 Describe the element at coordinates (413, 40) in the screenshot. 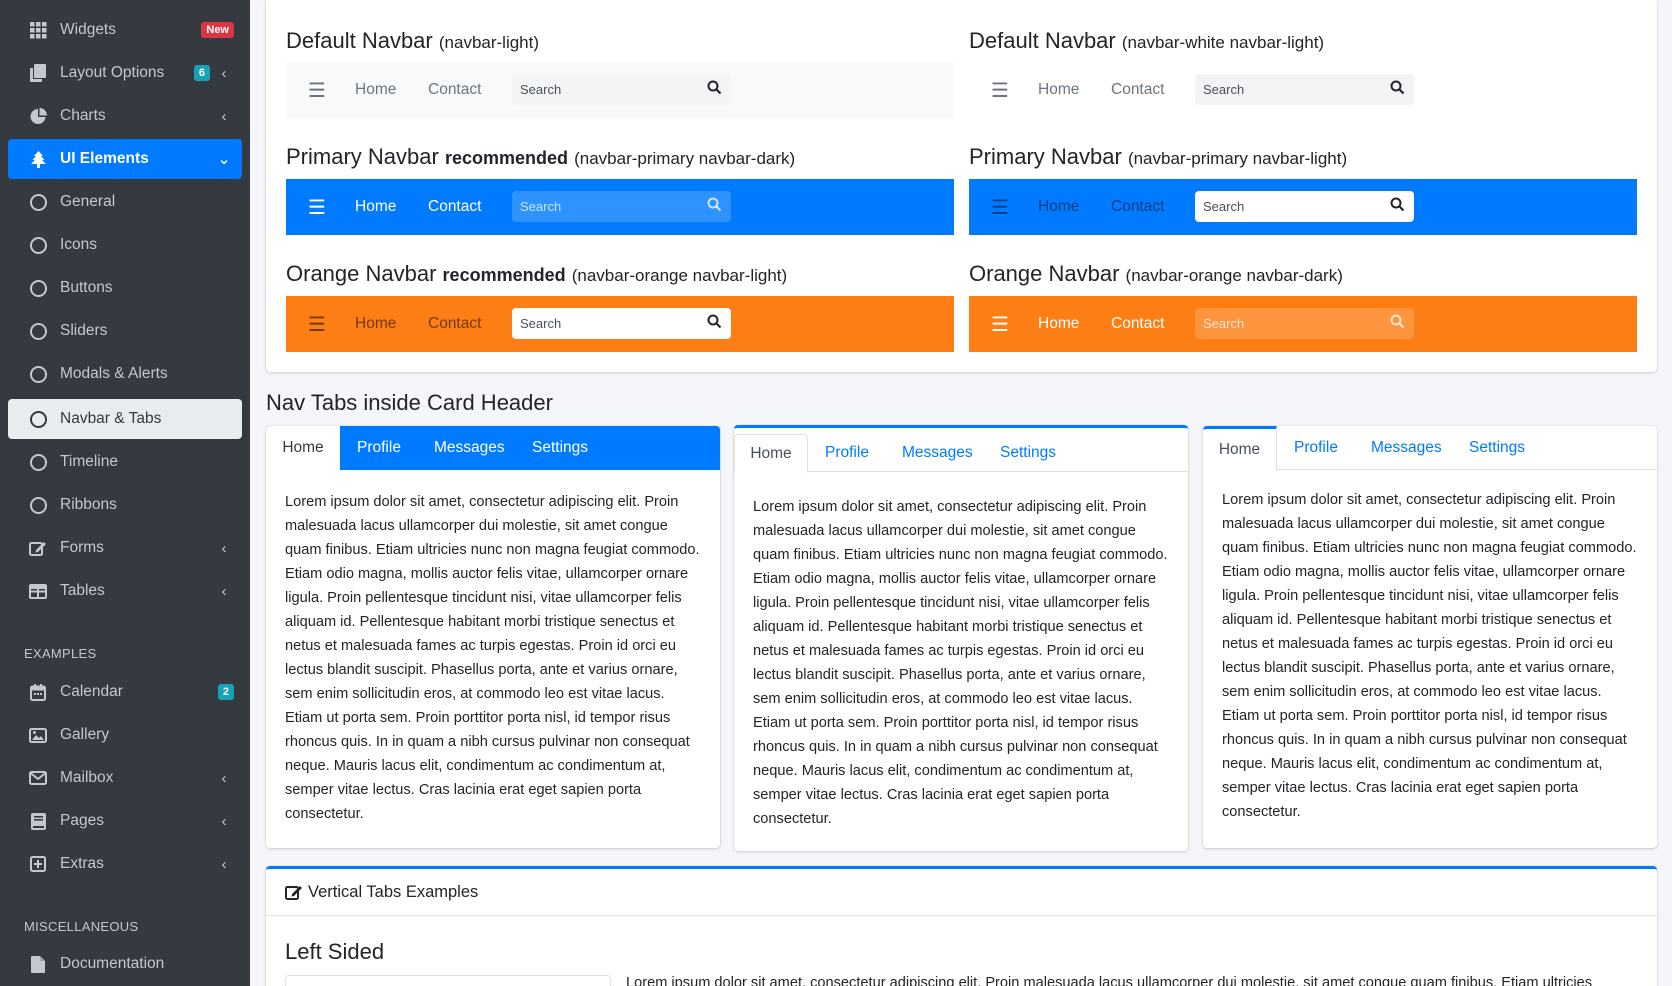

I see `navbar-title: Default Navbar (navbar-light)` at that location.